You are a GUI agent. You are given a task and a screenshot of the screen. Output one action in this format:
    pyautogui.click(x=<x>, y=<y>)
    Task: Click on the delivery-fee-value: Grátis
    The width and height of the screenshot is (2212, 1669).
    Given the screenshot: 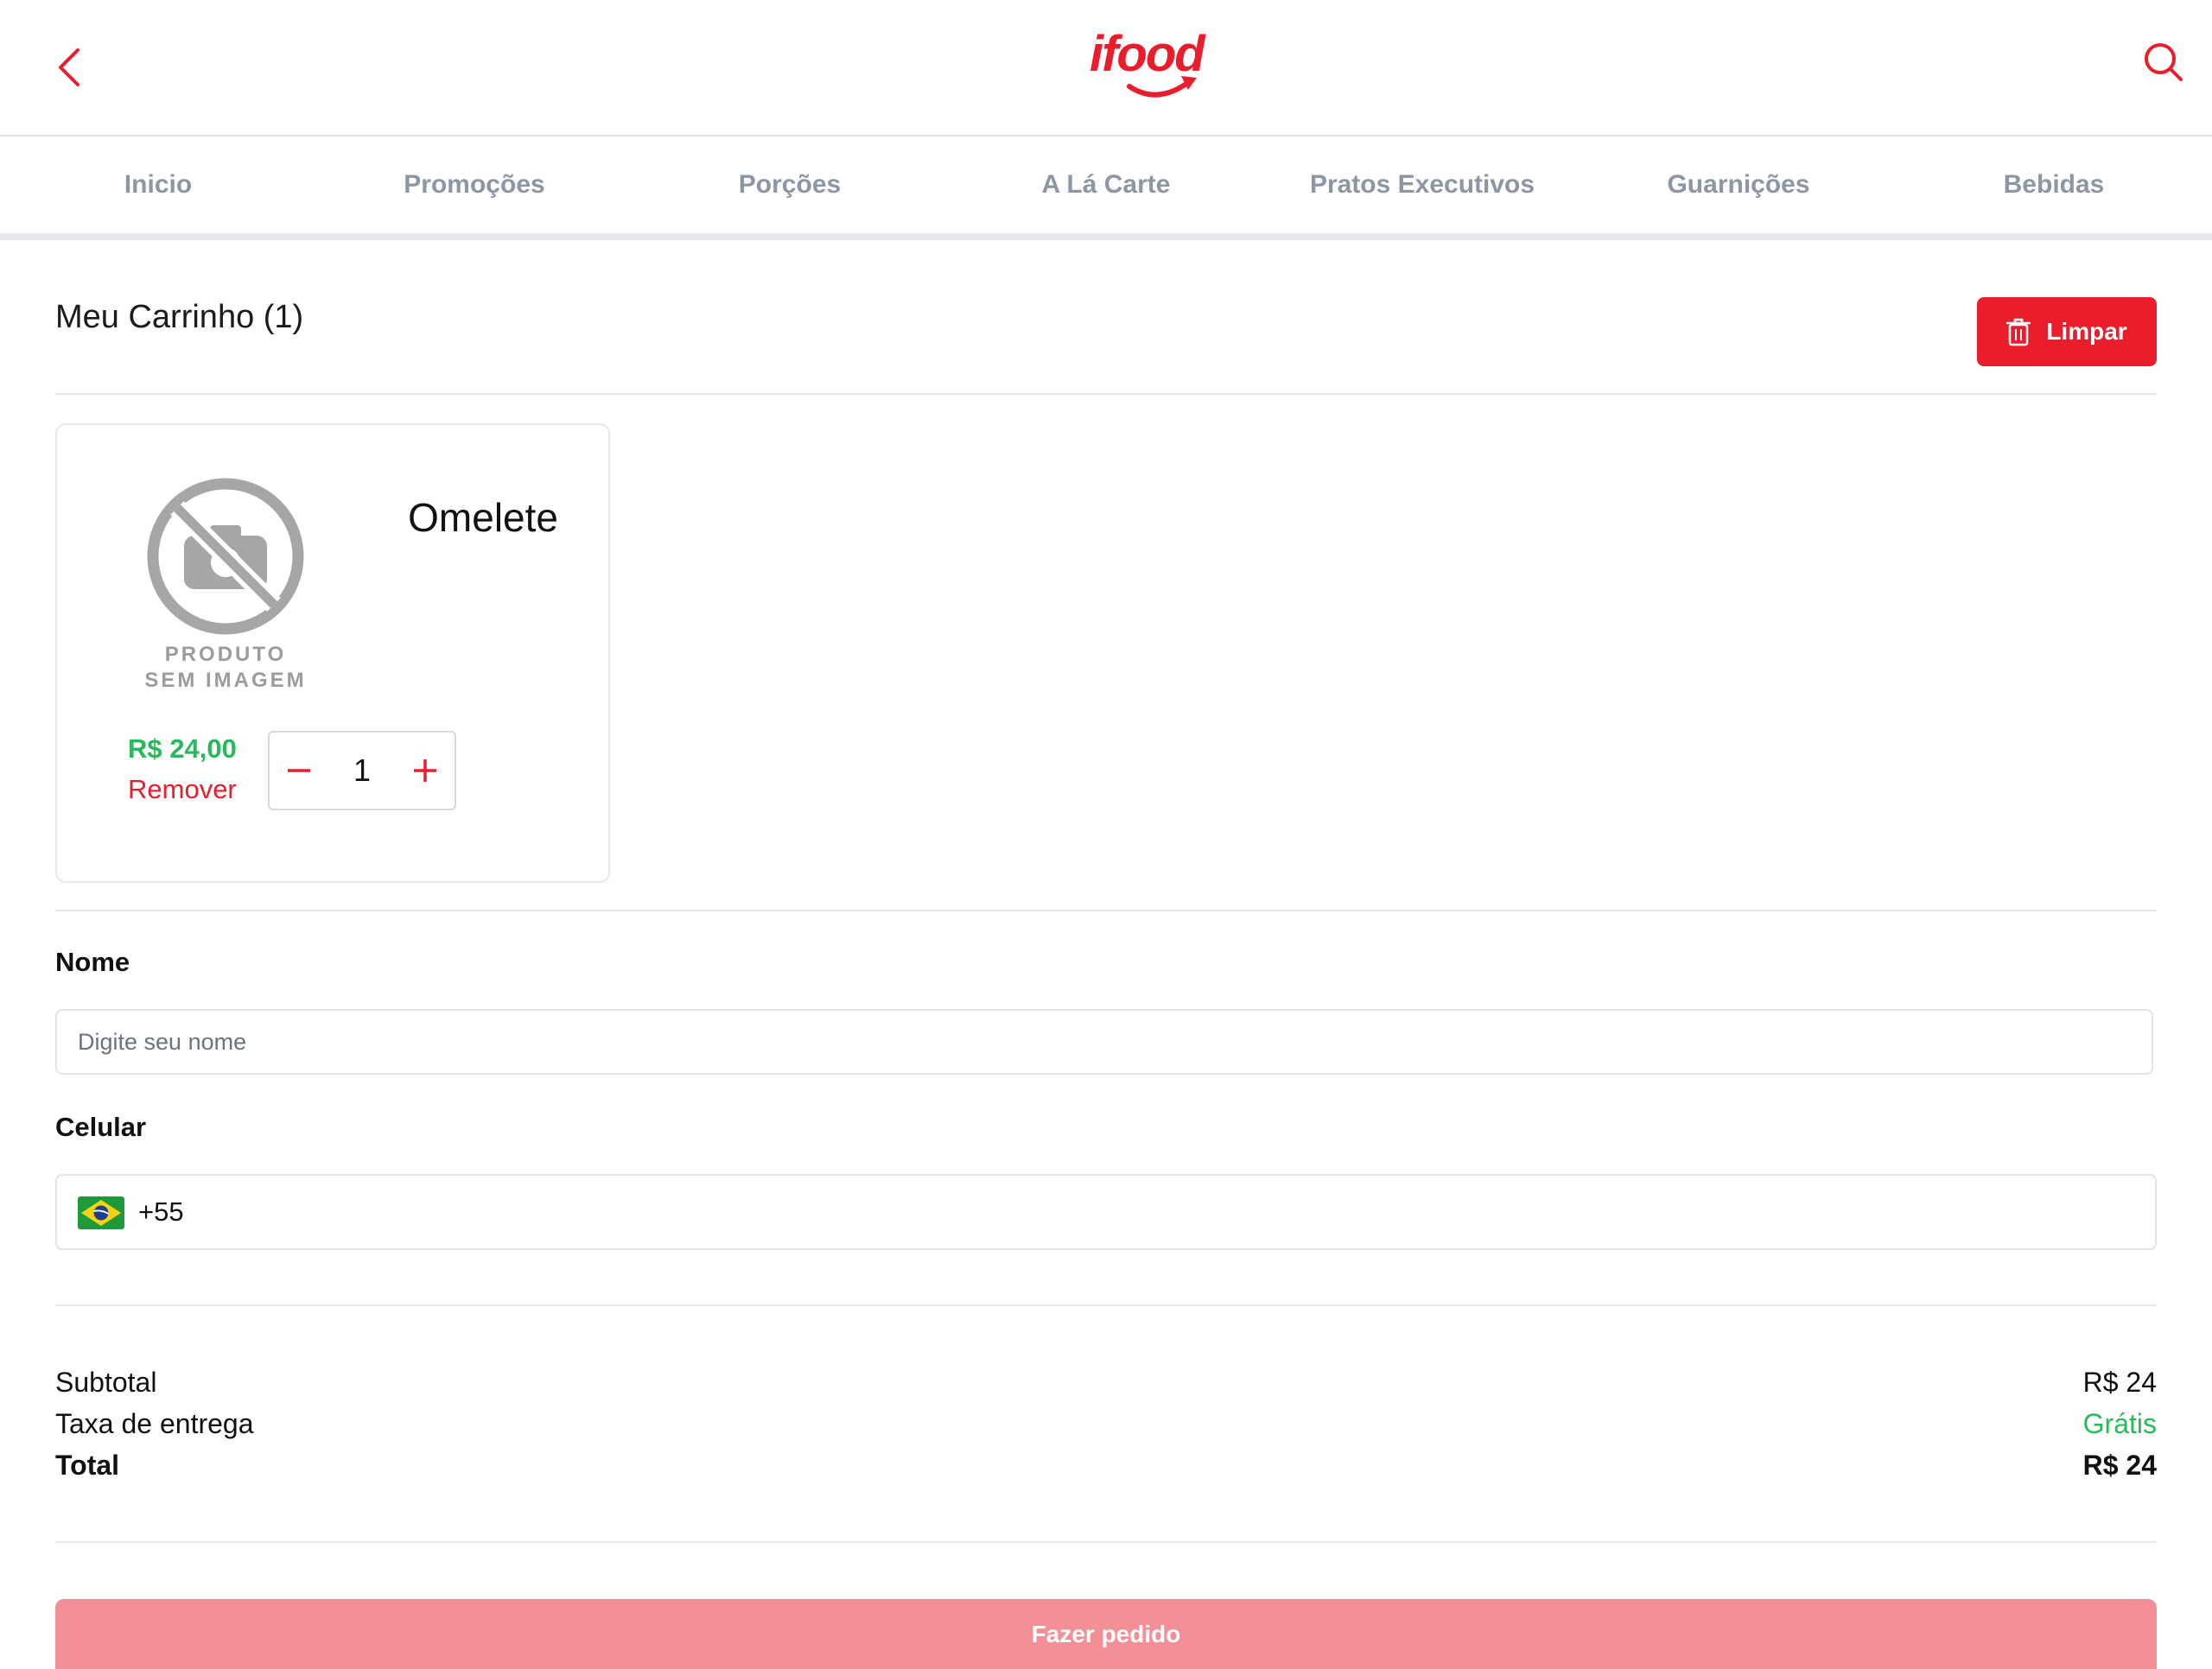 What is the action you would take?
    pyautogui.click(x=2119, y=1423)
    